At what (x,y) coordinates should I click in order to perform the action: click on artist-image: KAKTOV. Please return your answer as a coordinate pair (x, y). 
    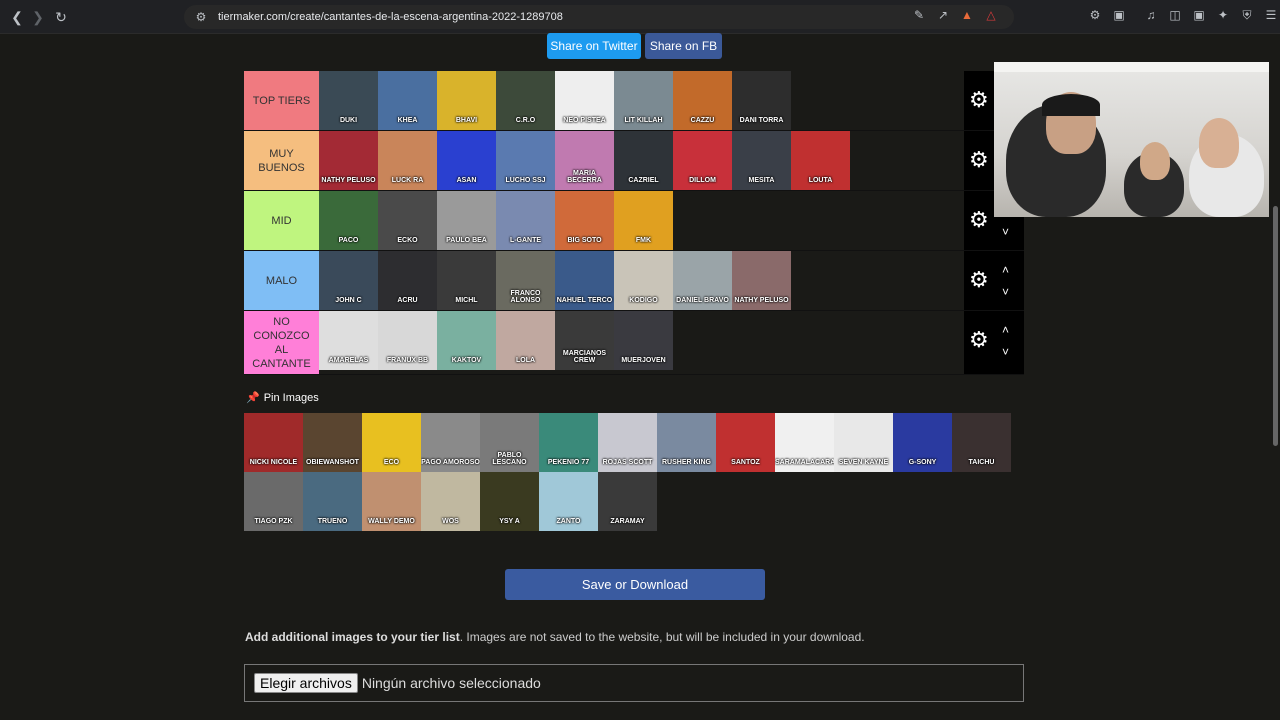
    Looking at the image, I should click on (466, 340).